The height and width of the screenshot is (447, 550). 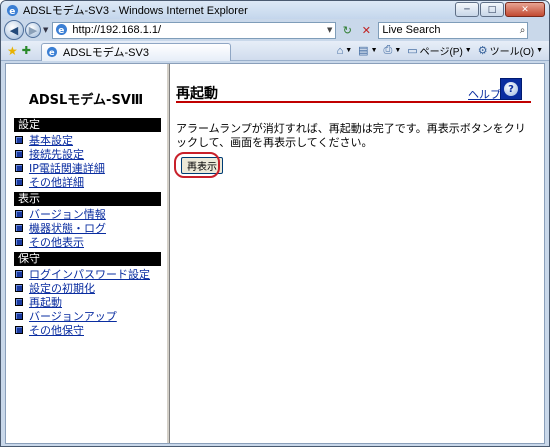 What do you see at coordinates (467, 9) in the screenshot?
I see `minimize-button: ─` at bounding box center [467, 9].